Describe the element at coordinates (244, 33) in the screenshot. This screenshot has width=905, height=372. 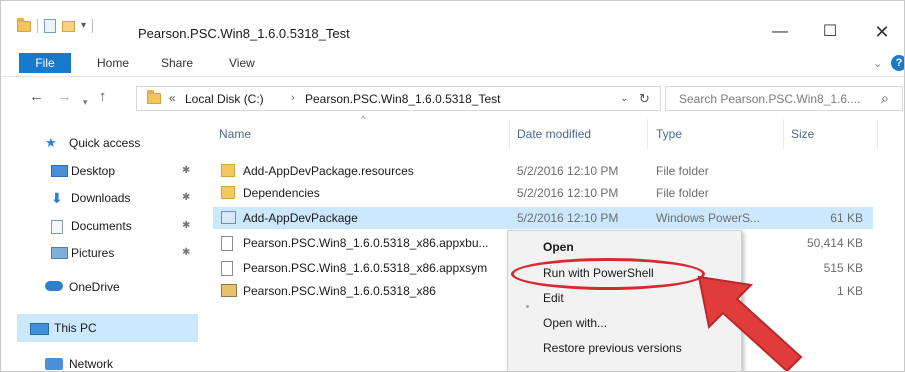
I see `window-title: Pearson.PSC.Win8_1.6.0.5318_Test` at that location.